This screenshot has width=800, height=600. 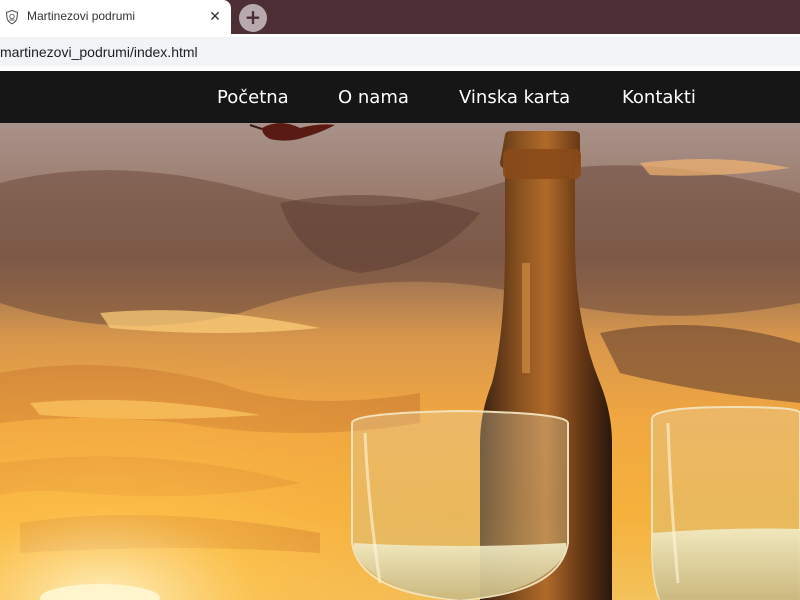 I want to click on nav-link-pocetna: Početna, so click(x=253, y=97).